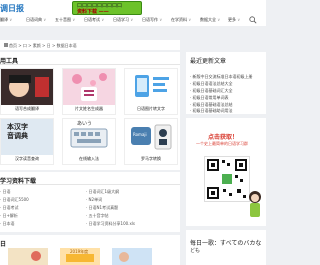  What do you see at coordinates (6, 20) in the screenshot?
I see `nav-item-translate: 翻译 ∨` at bounding box center [6, 20].